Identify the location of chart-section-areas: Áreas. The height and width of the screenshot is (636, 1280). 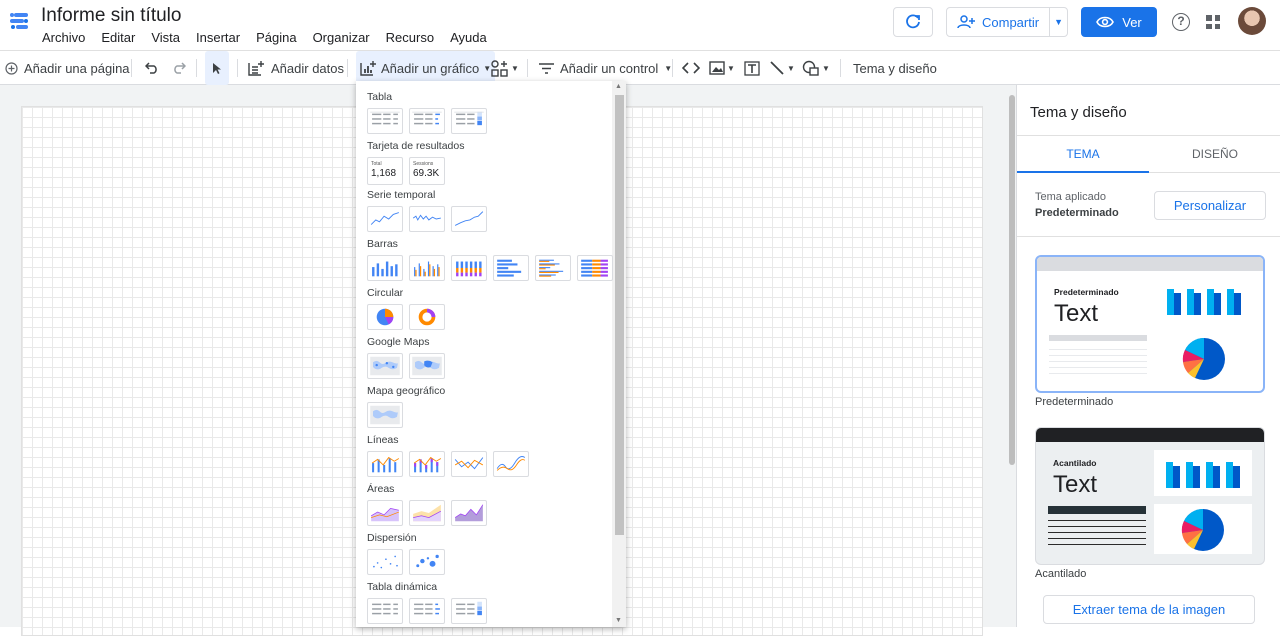
(427, 504).